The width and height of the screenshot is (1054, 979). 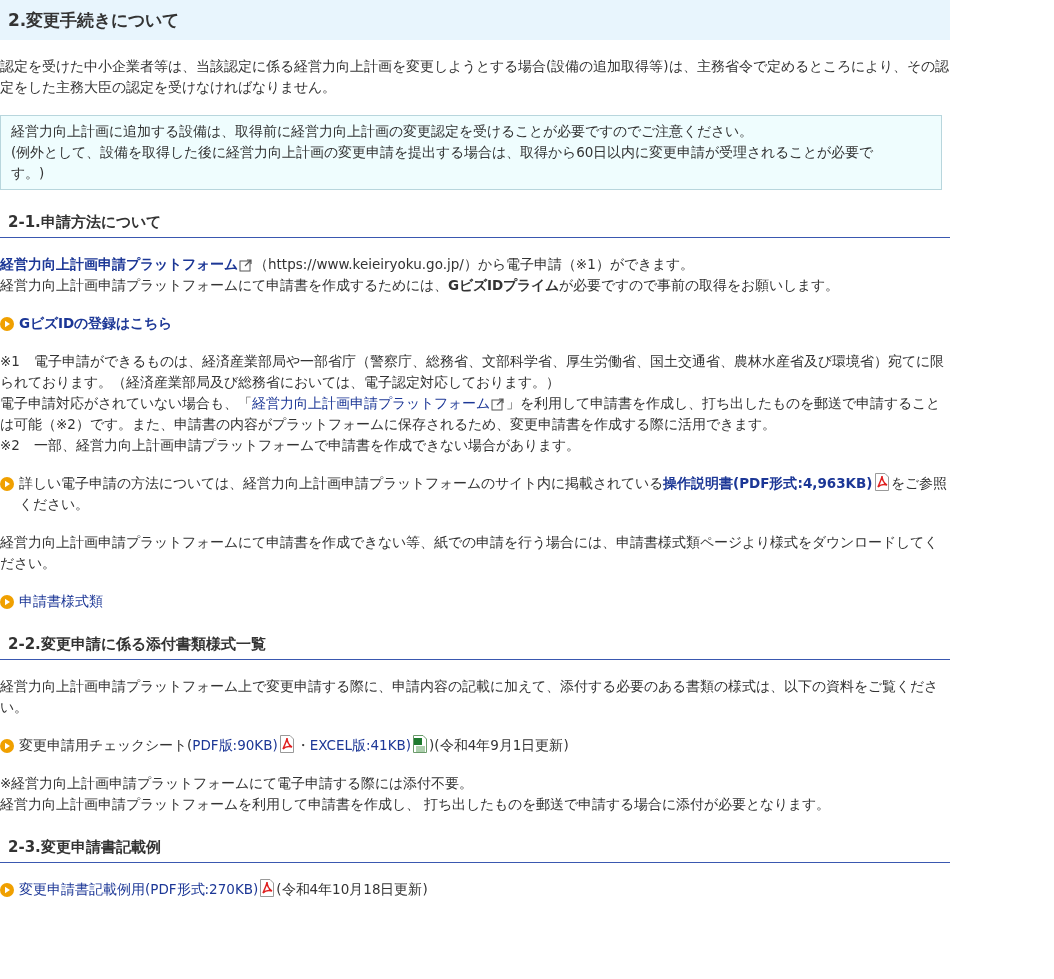 What do you see at coordinates (470, 414) in the screenshot?
I see `text-line: 電子申請対応がされていない場合も、「経営力向上計画申請プラットフォーム 」を利用して申請書を作成し、打ち出したものを郵送で申請することは可能（※2）です。また、申請書の内容がプラットフォームに保存されるため、変更申請書を作成する際に活用できます。` at bounding box center [470, 414].